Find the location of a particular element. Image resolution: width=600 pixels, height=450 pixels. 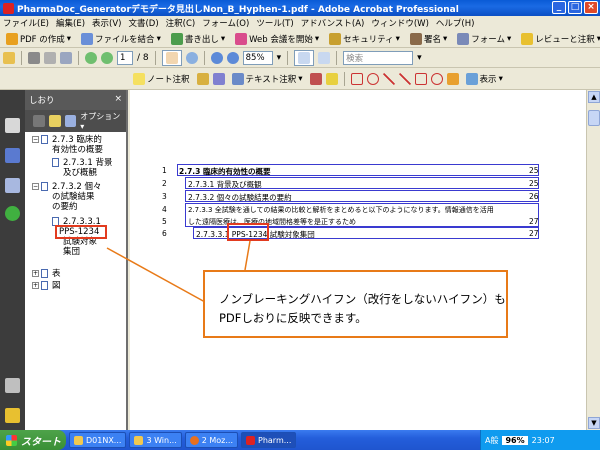

expand-bookmark-icon is located at coordinates (70, 121).